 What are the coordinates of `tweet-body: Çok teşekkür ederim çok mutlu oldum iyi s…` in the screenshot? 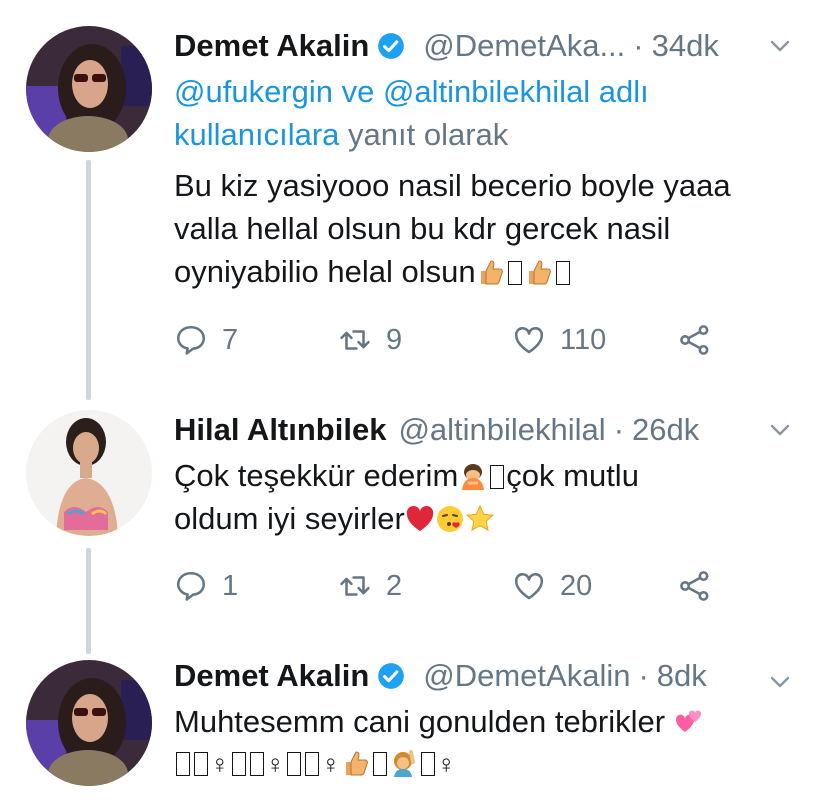 It's located at (479, 497).